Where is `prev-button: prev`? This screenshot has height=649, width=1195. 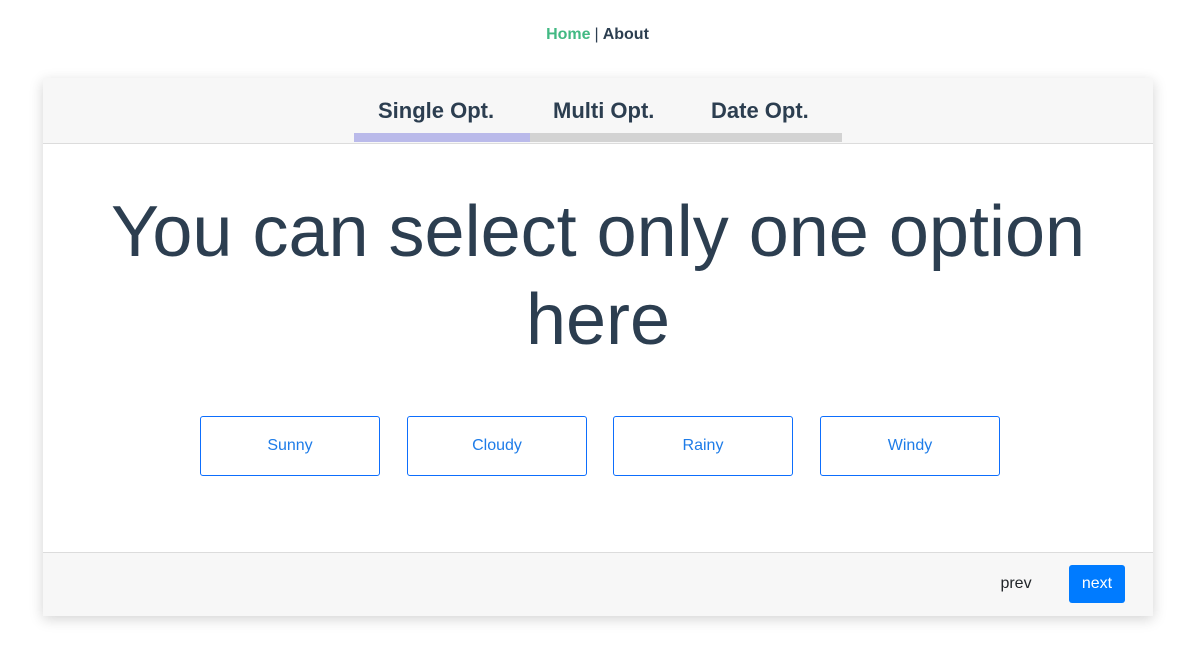 prev-button: prev is located at coordinates (1016, 584).